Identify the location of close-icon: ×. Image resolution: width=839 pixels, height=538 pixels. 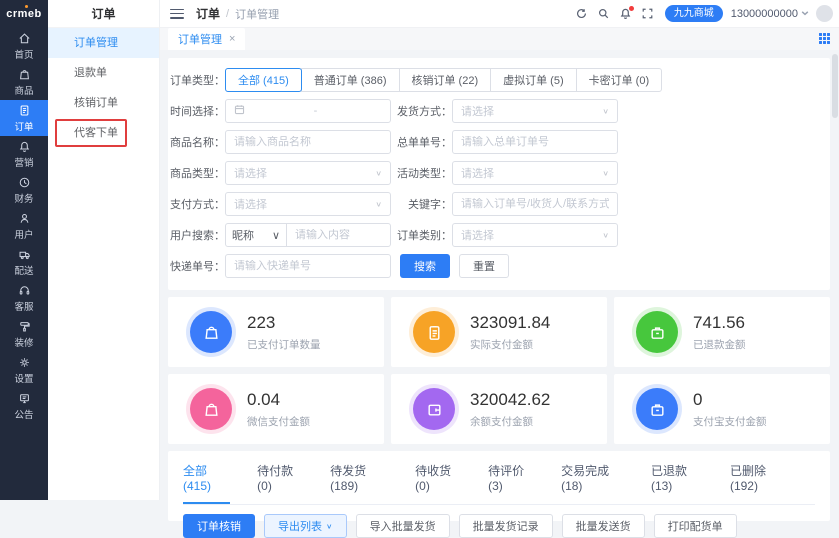
(232, 39).